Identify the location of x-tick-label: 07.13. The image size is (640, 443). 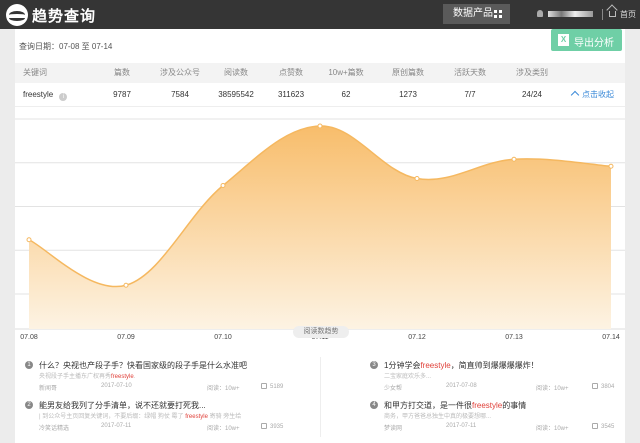
(514, 337).